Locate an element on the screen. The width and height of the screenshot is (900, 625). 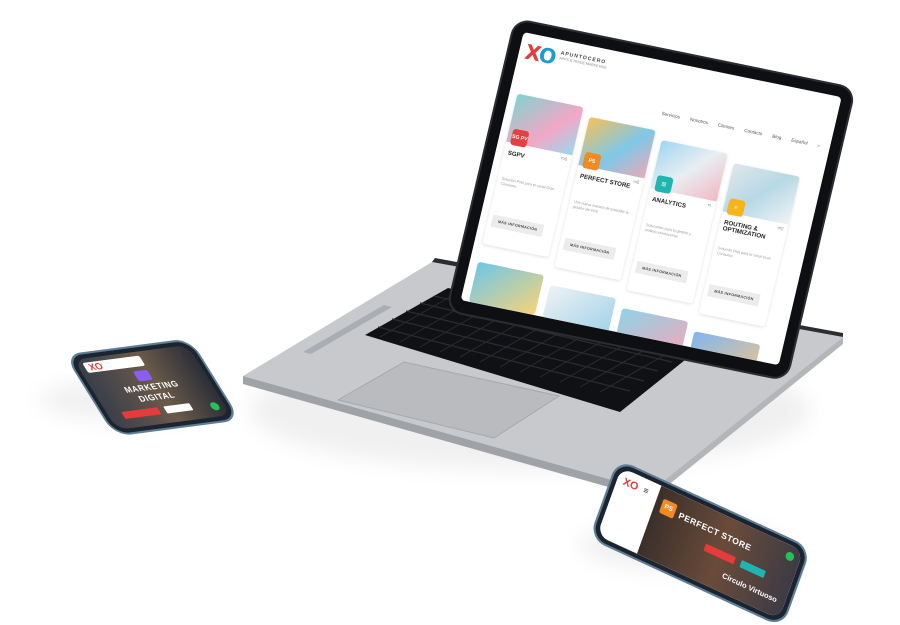
megaphone-icon is located at coordinates (143, 375).